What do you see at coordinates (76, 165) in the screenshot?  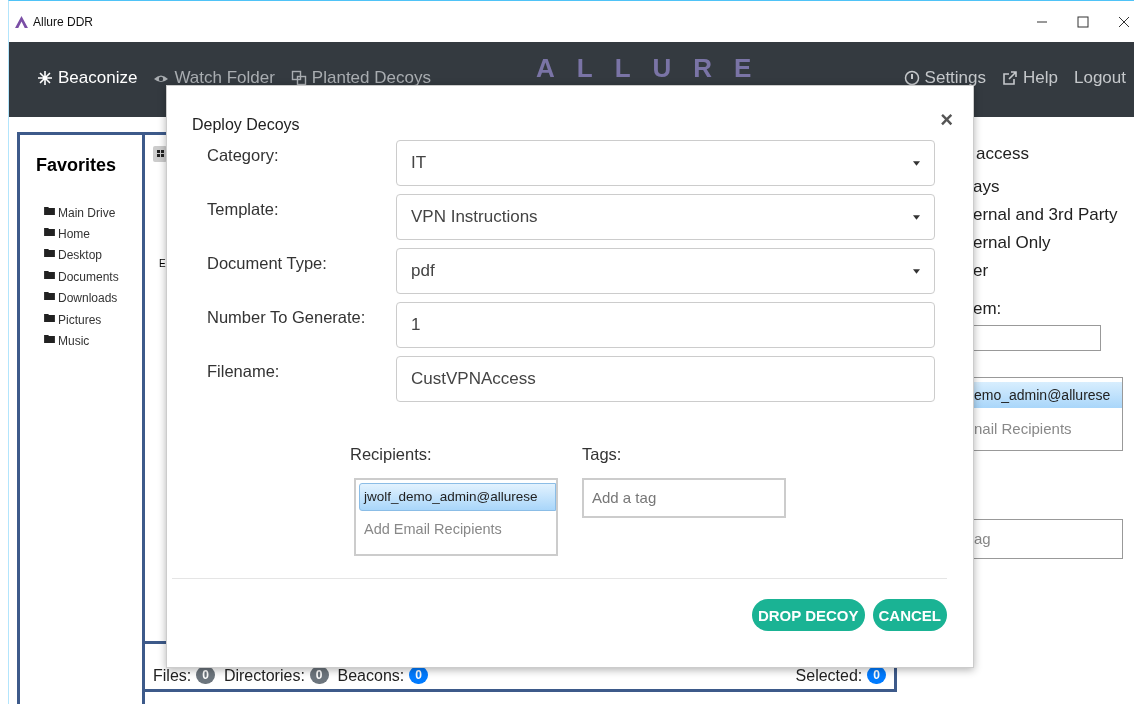 I see `panel-title: Favorites` at bounding box center [76, 165].